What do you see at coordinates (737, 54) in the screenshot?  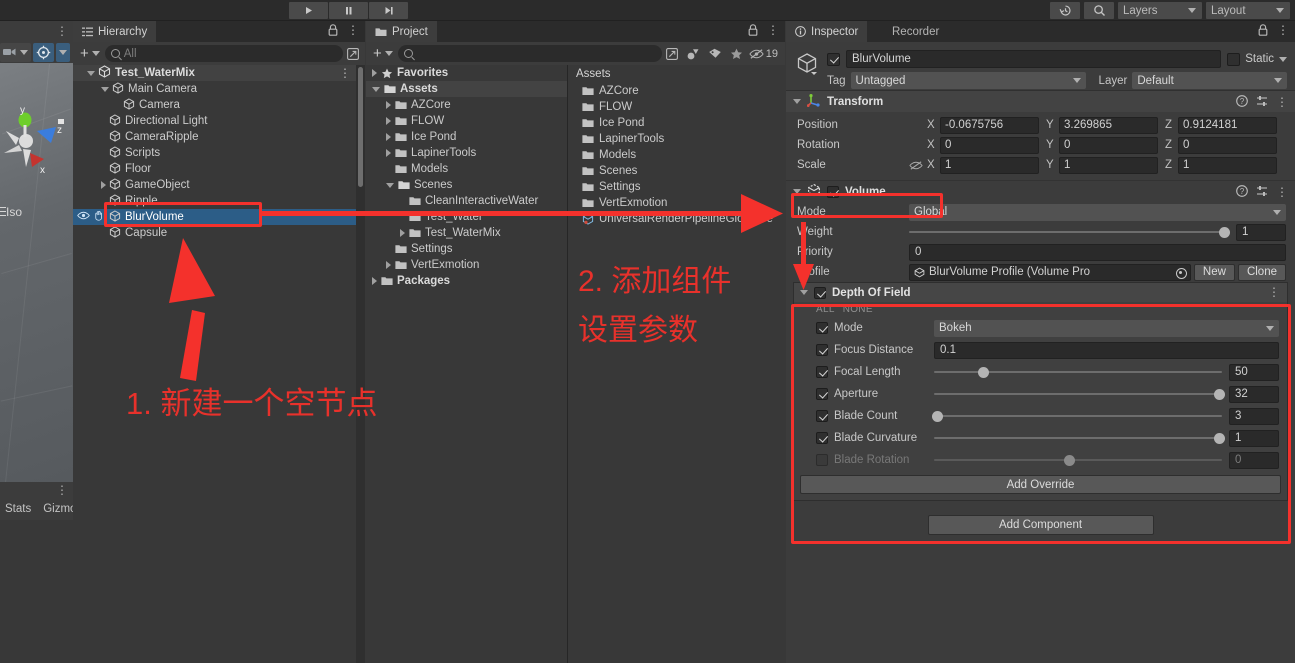 I see `favorites-star-icon` at bounding box center [737, 54].